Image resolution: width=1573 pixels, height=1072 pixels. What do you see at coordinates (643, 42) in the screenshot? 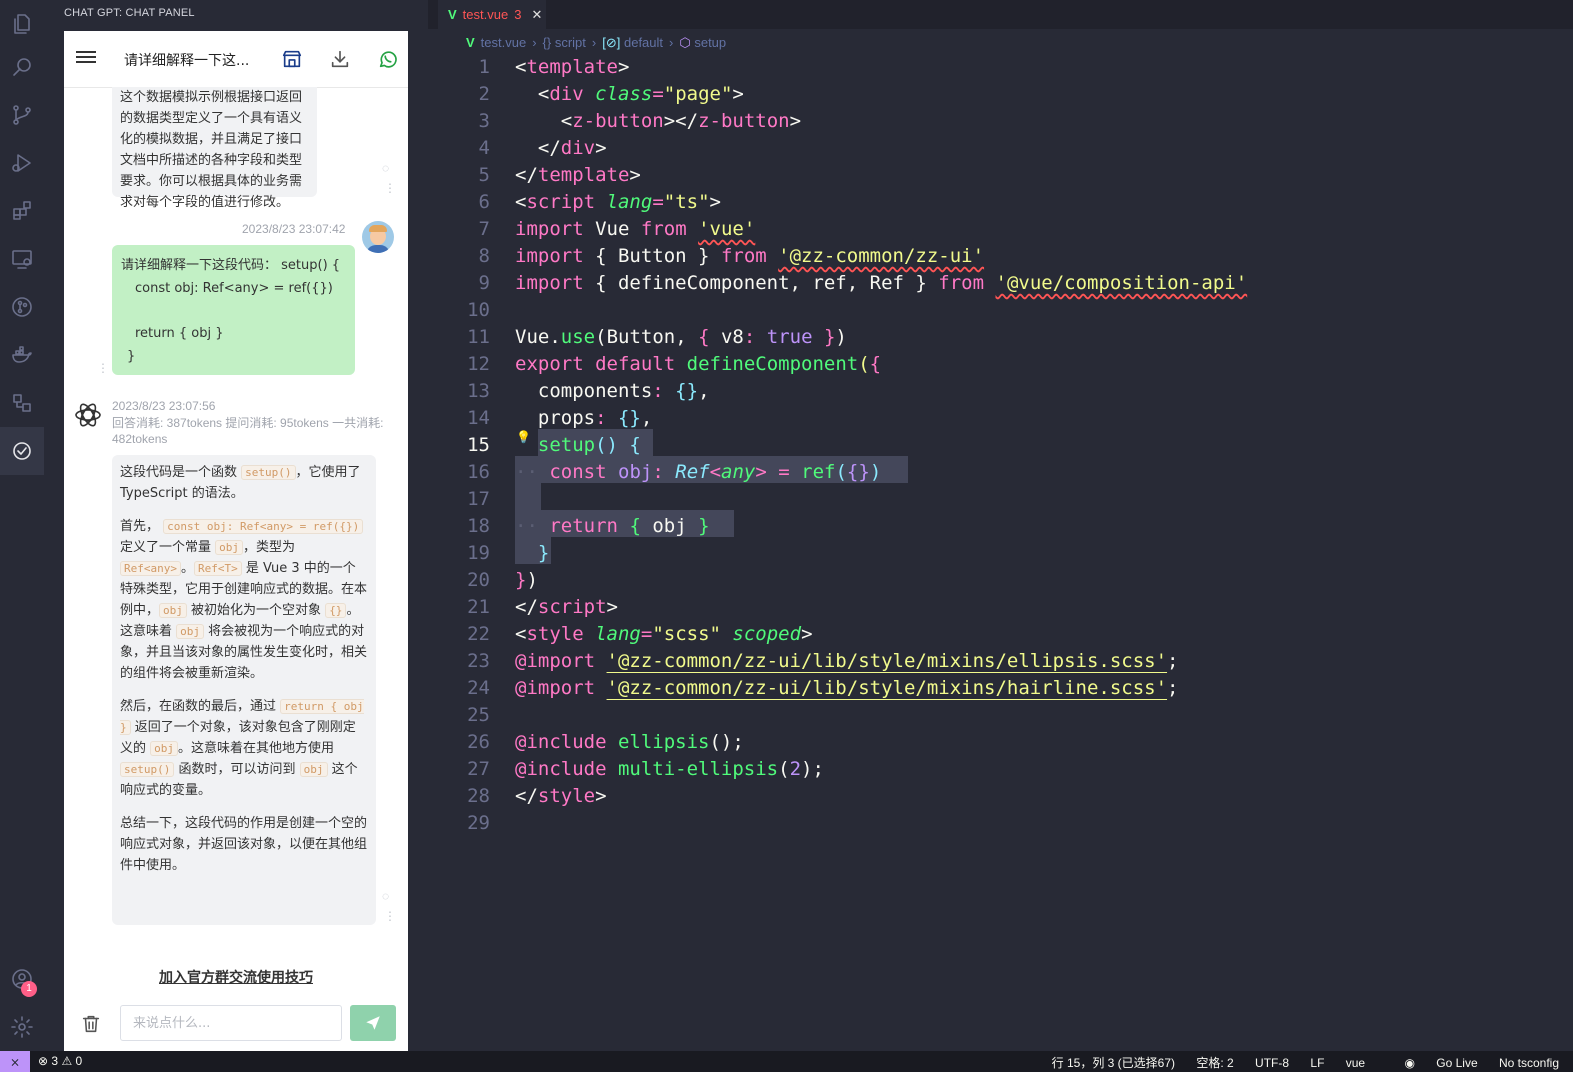
I see `breadcrumb-item: default` at bounding box center [643, 42].